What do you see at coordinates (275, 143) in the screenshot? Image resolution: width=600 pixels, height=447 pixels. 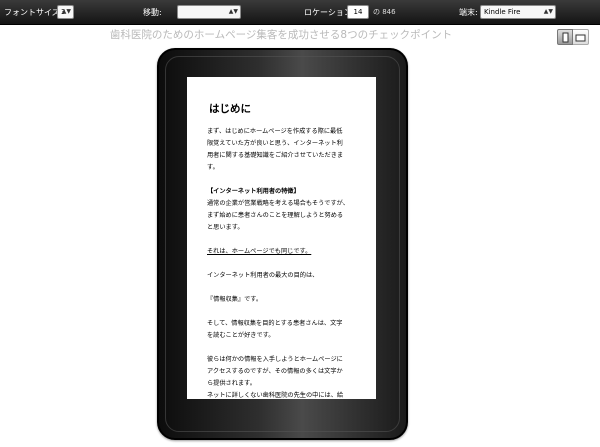 I see `book-line: 限覚えていた方が良いと思う、インターネット利` at bounding box center [275, 143].